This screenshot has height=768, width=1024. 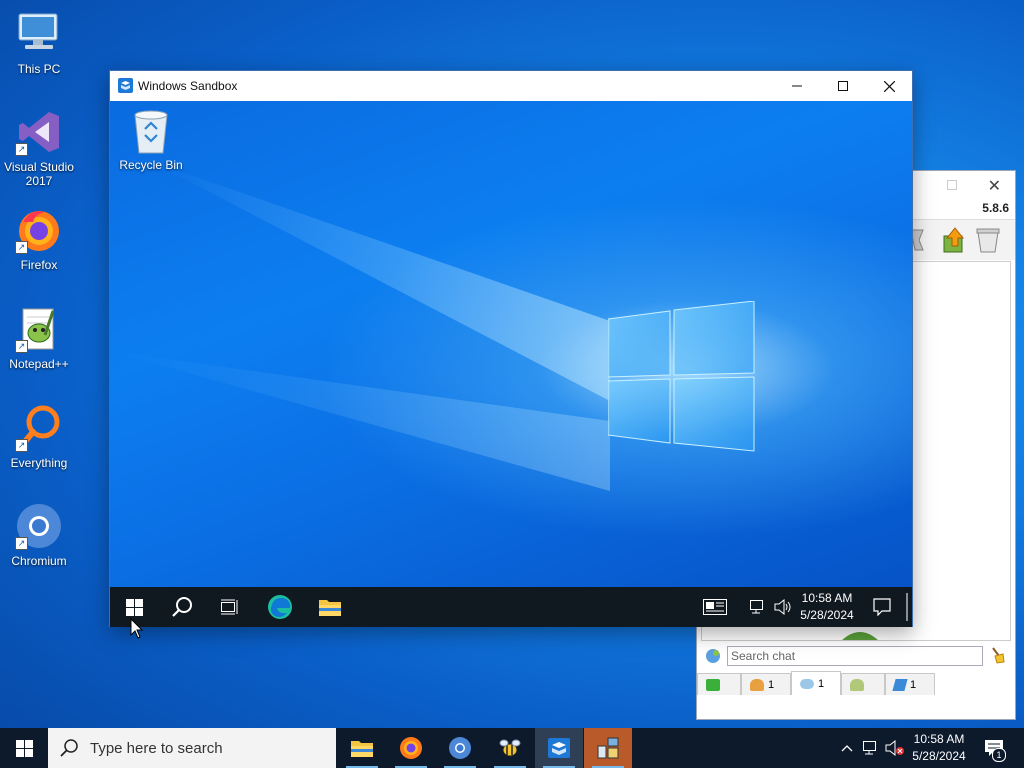 I want to click on transfer-icon, so click(x=900, y=684).